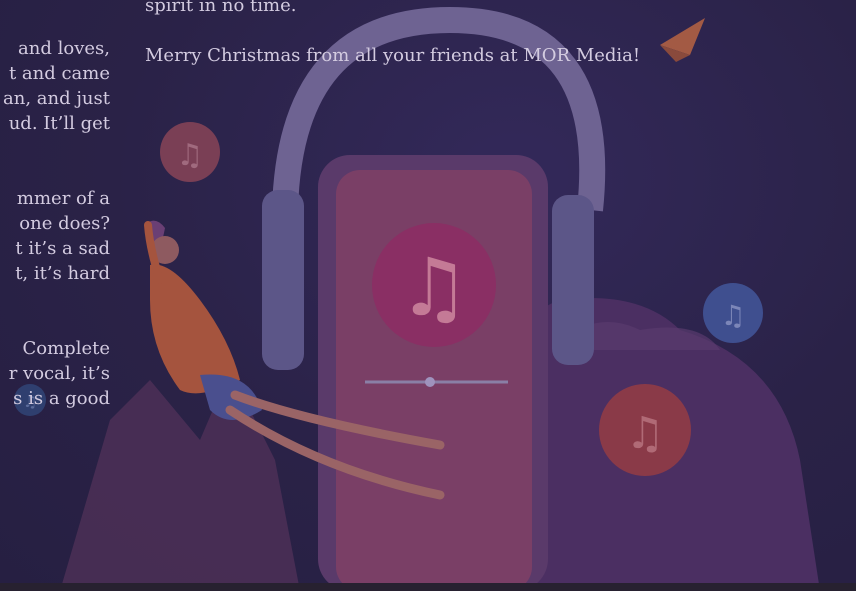  What do you see at coordinates (63, 198) in the screenshot?
I see `text-line: mmer of a` at bounding box center [63, 198].